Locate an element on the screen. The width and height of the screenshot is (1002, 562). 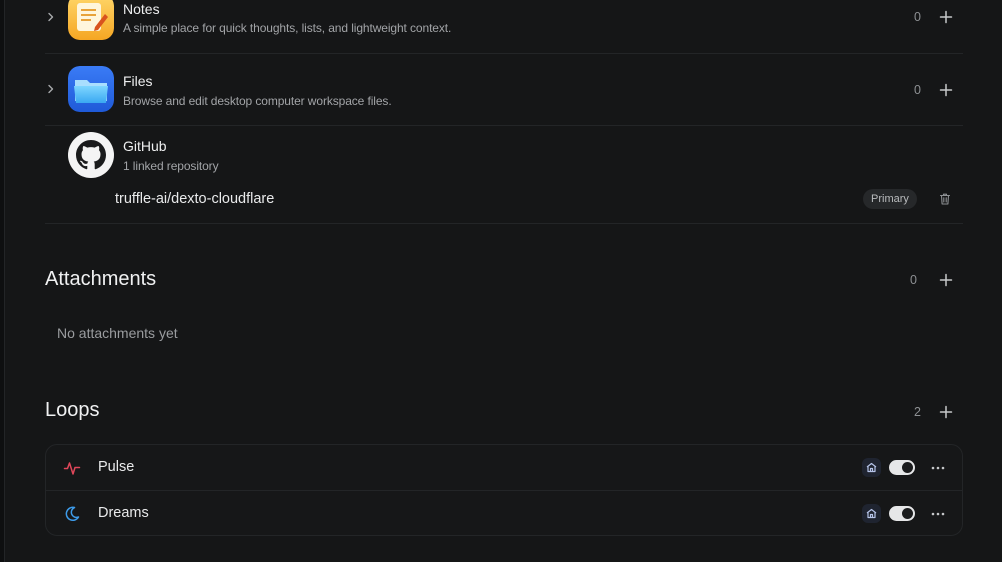
files-app-icon is located at coordinates (91, 89).